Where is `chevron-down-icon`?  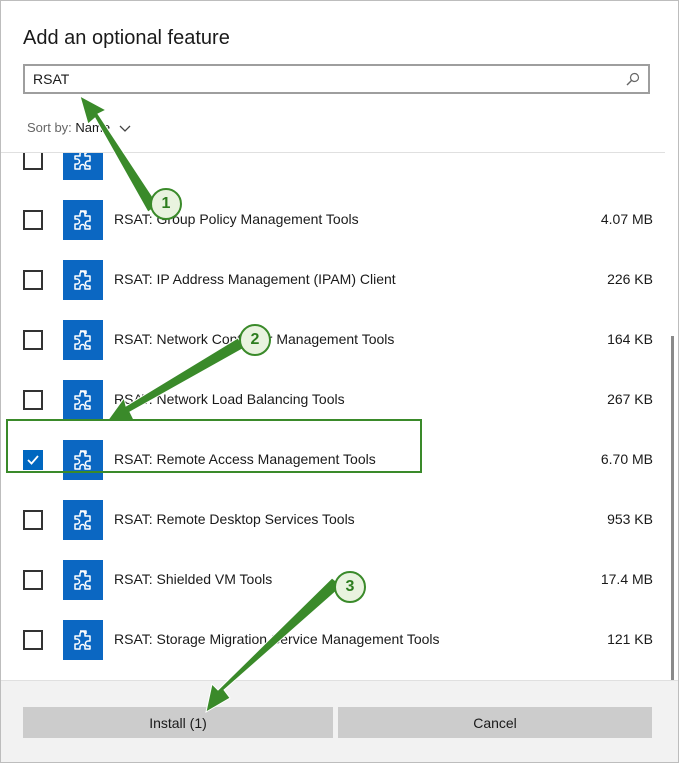 chevron-down-icon is located at coordinates (125, 128).